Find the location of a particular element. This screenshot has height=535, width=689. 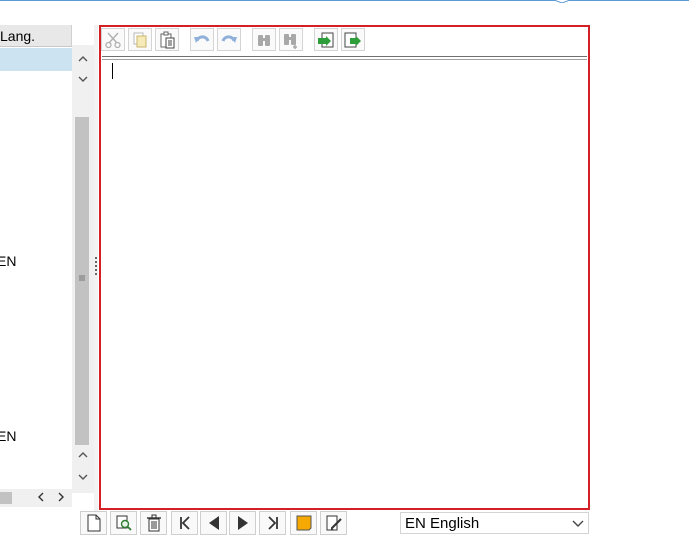

scroll-up-icon is located at coordinates (83, 59).